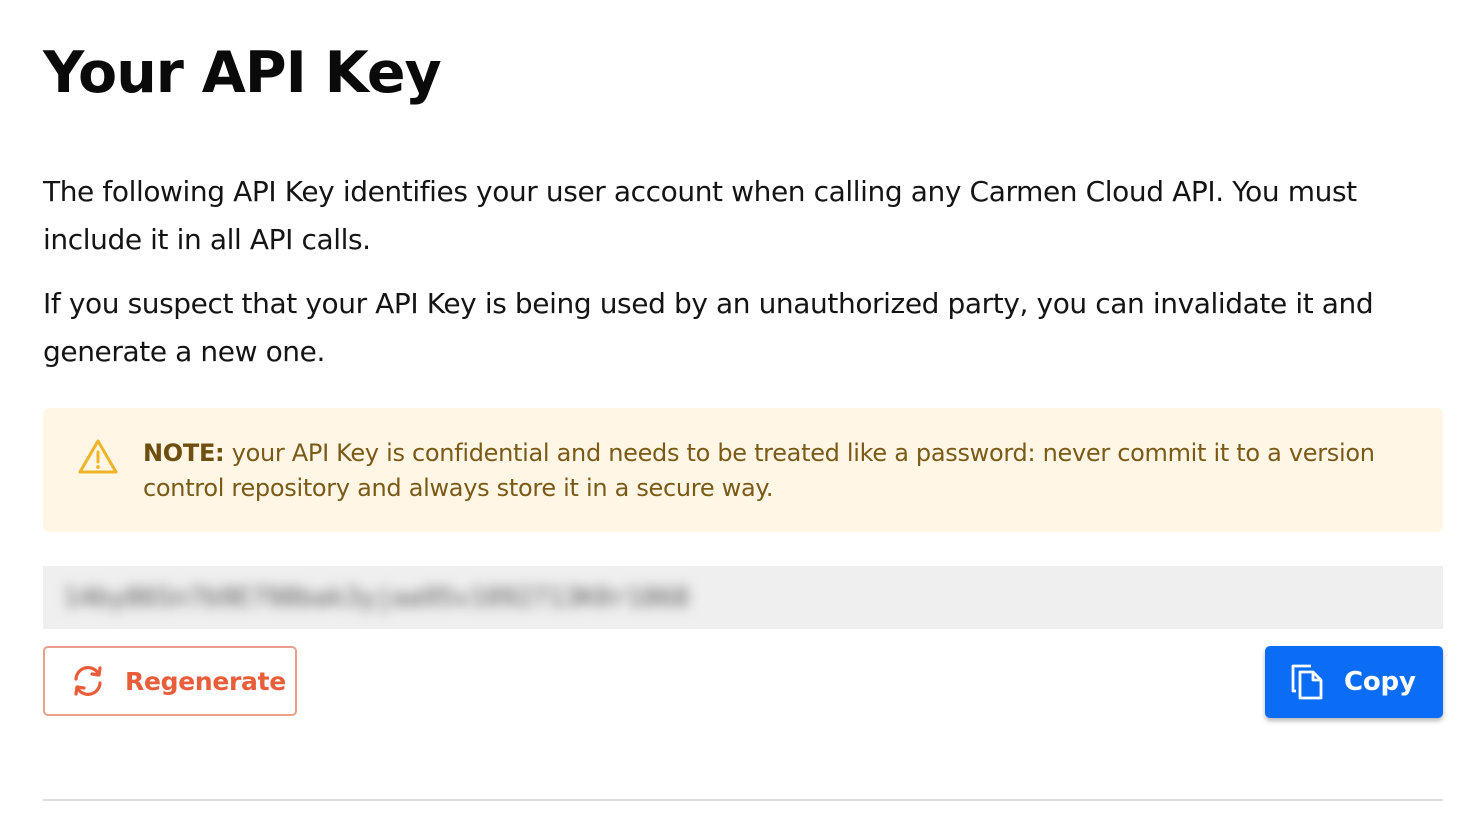  I want to click on regenerate-button: Regenerate, so click(170, 681).